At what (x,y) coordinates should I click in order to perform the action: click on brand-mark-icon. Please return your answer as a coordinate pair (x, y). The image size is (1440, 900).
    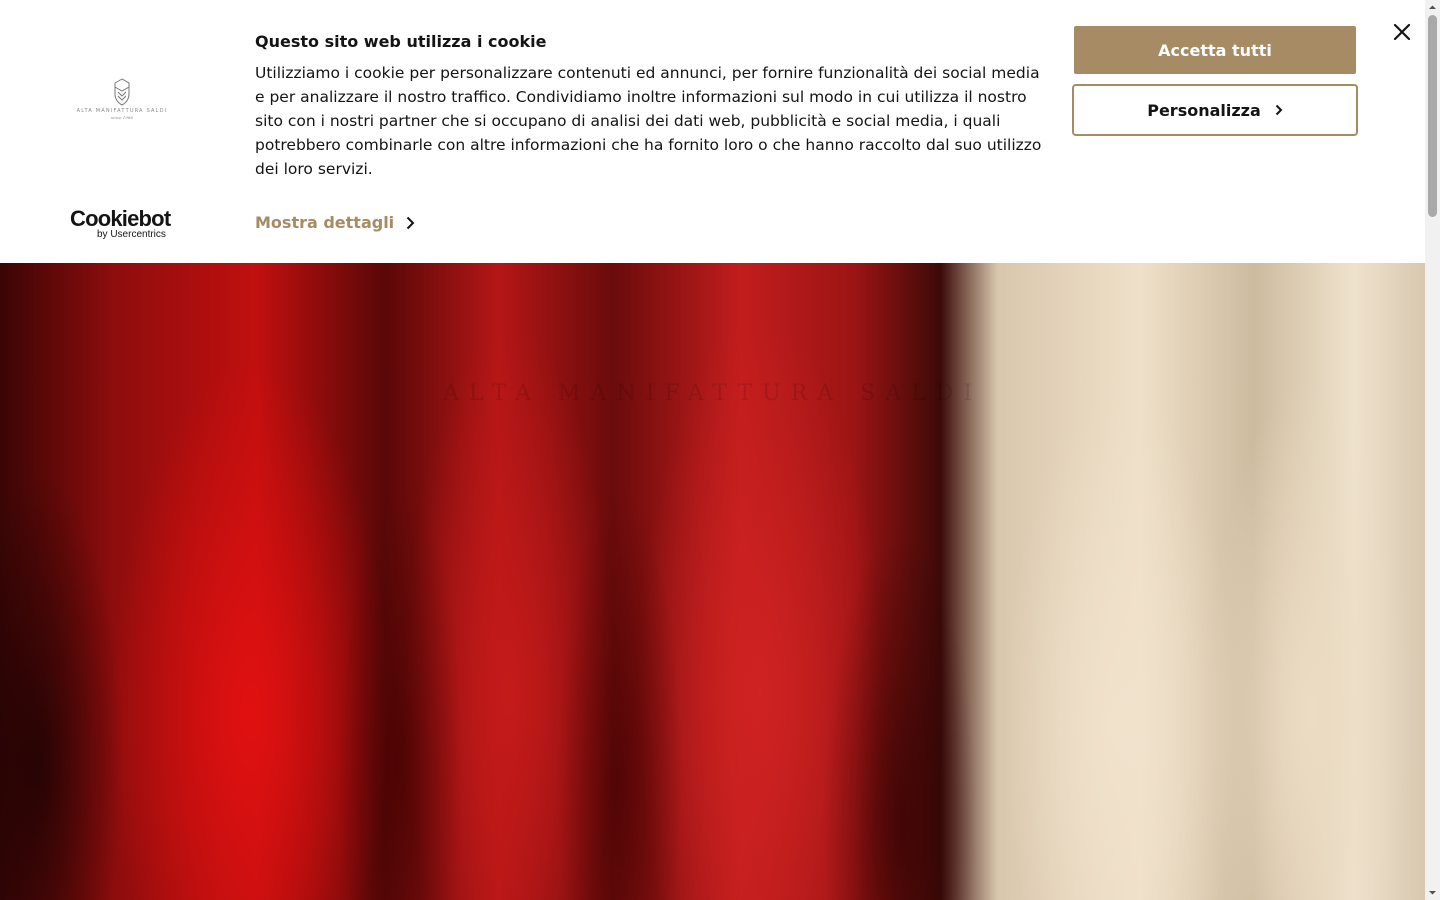
    Looking at the image, I should click on (122, 92).